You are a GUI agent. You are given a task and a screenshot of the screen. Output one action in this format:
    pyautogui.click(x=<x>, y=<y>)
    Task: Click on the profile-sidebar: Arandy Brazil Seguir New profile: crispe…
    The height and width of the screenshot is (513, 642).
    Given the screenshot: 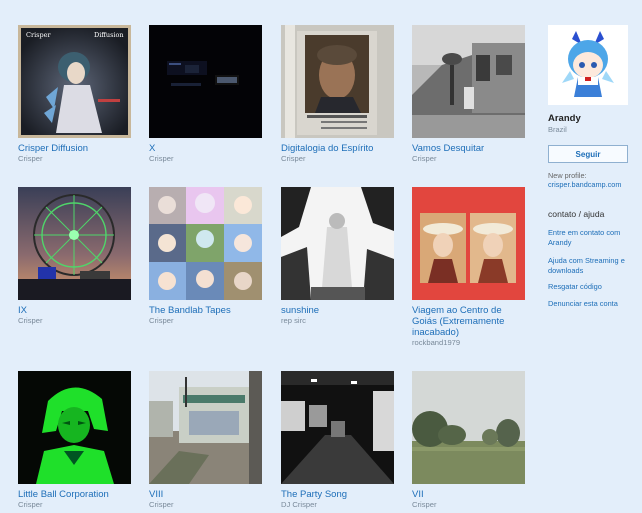 What is the action you would take?
    pyautogui.click(x=592, y=167)
    